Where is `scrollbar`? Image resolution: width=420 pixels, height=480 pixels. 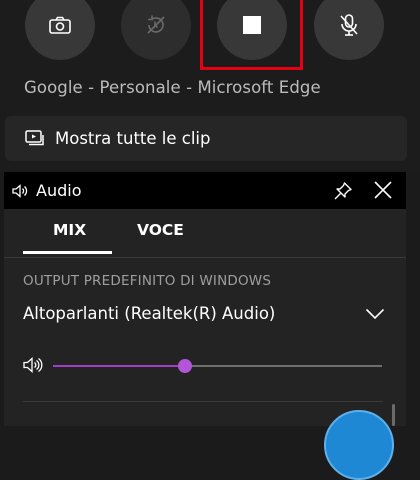
scrollbar is located at coordinates (393, 415).